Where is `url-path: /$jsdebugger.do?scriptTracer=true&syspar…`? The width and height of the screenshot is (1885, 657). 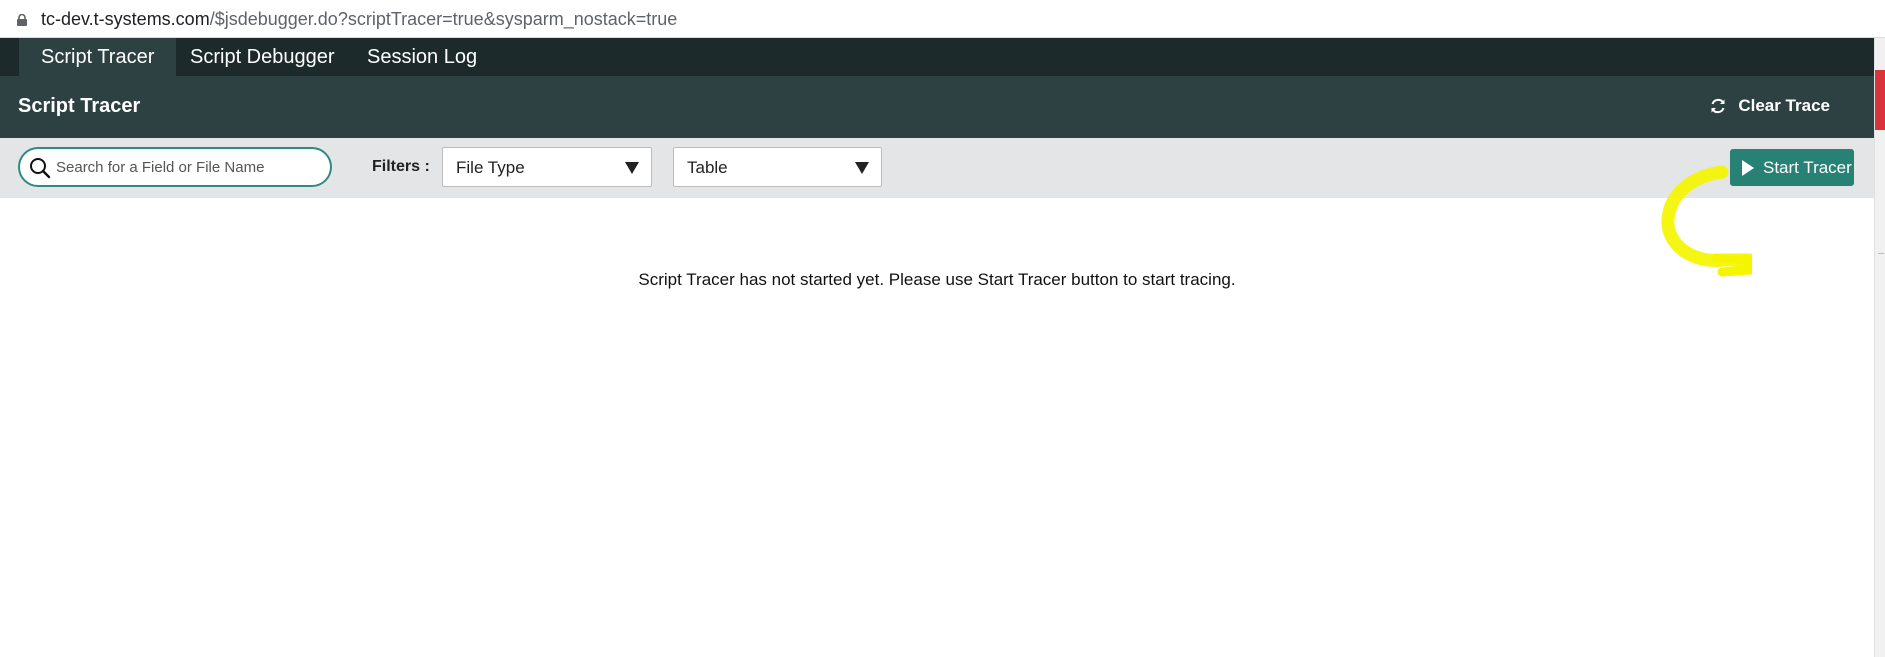 url-path: /$jsdebugger.do?scriptTracer=true&syspar… is located at coordinates (443, 19).